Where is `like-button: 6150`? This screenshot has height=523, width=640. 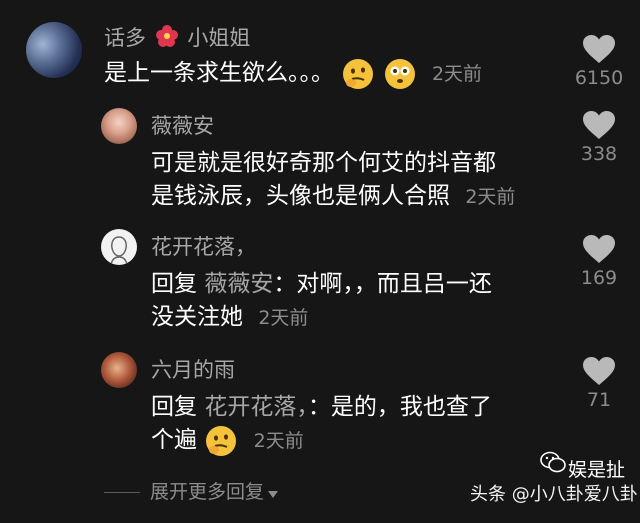
like-button: 6150 is located at coordinates (599, 62).